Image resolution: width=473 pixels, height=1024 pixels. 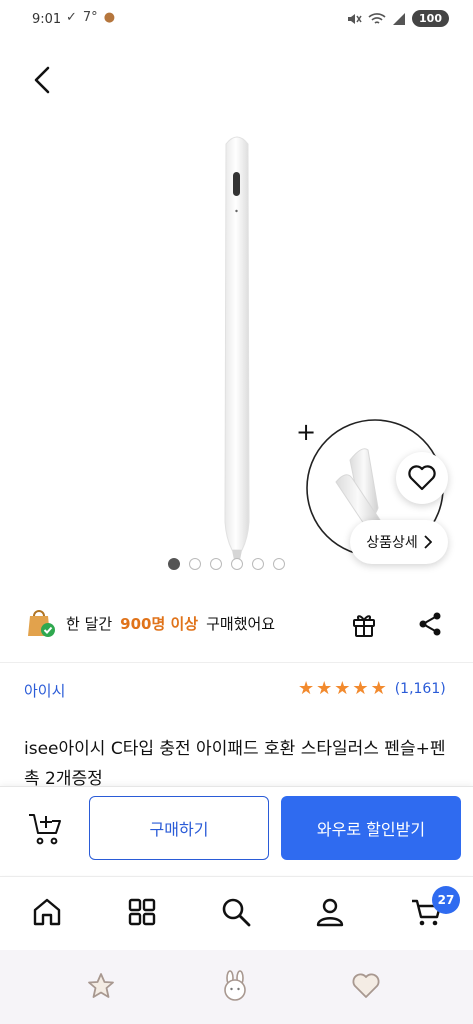 I want to click on rating: ★ ★ ★ ★ ★ (1,161), so click(x=372, y=689).